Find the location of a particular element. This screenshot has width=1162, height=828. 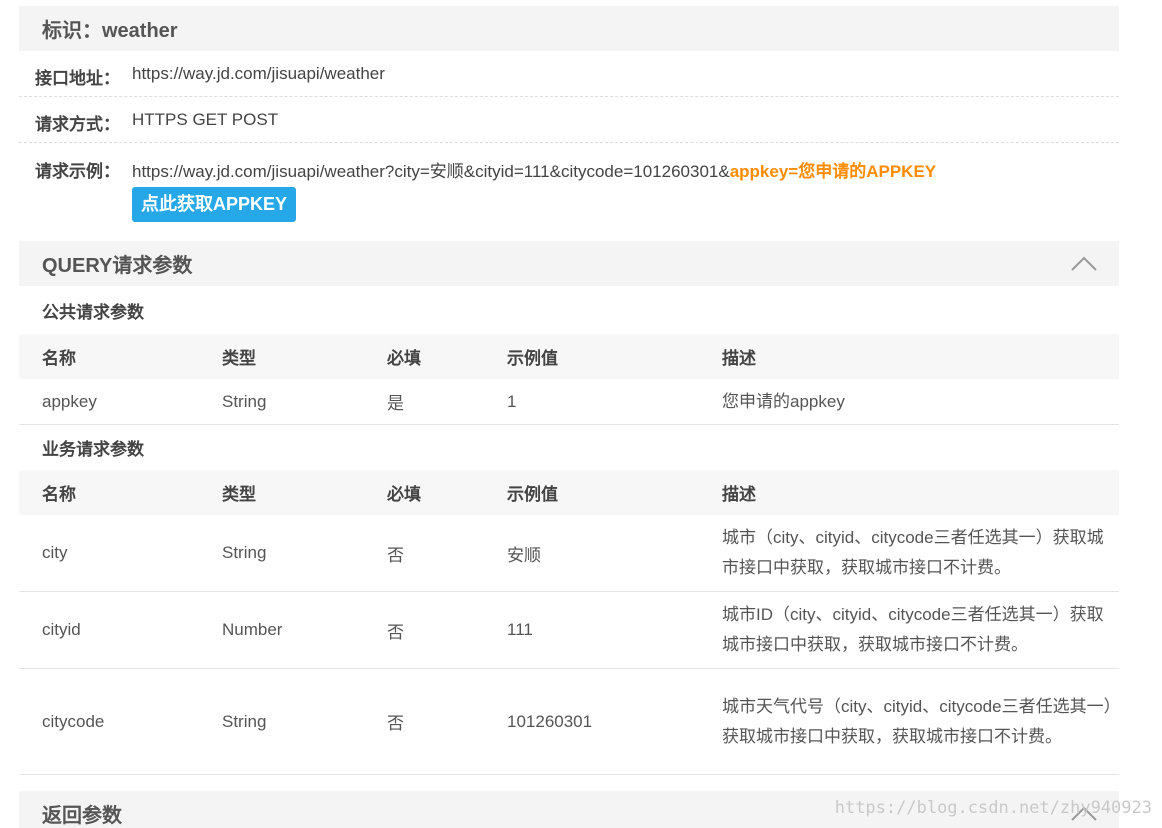

info-value: https://way.jd.com/jisuapi/weather is located at coordinates (258, 73).